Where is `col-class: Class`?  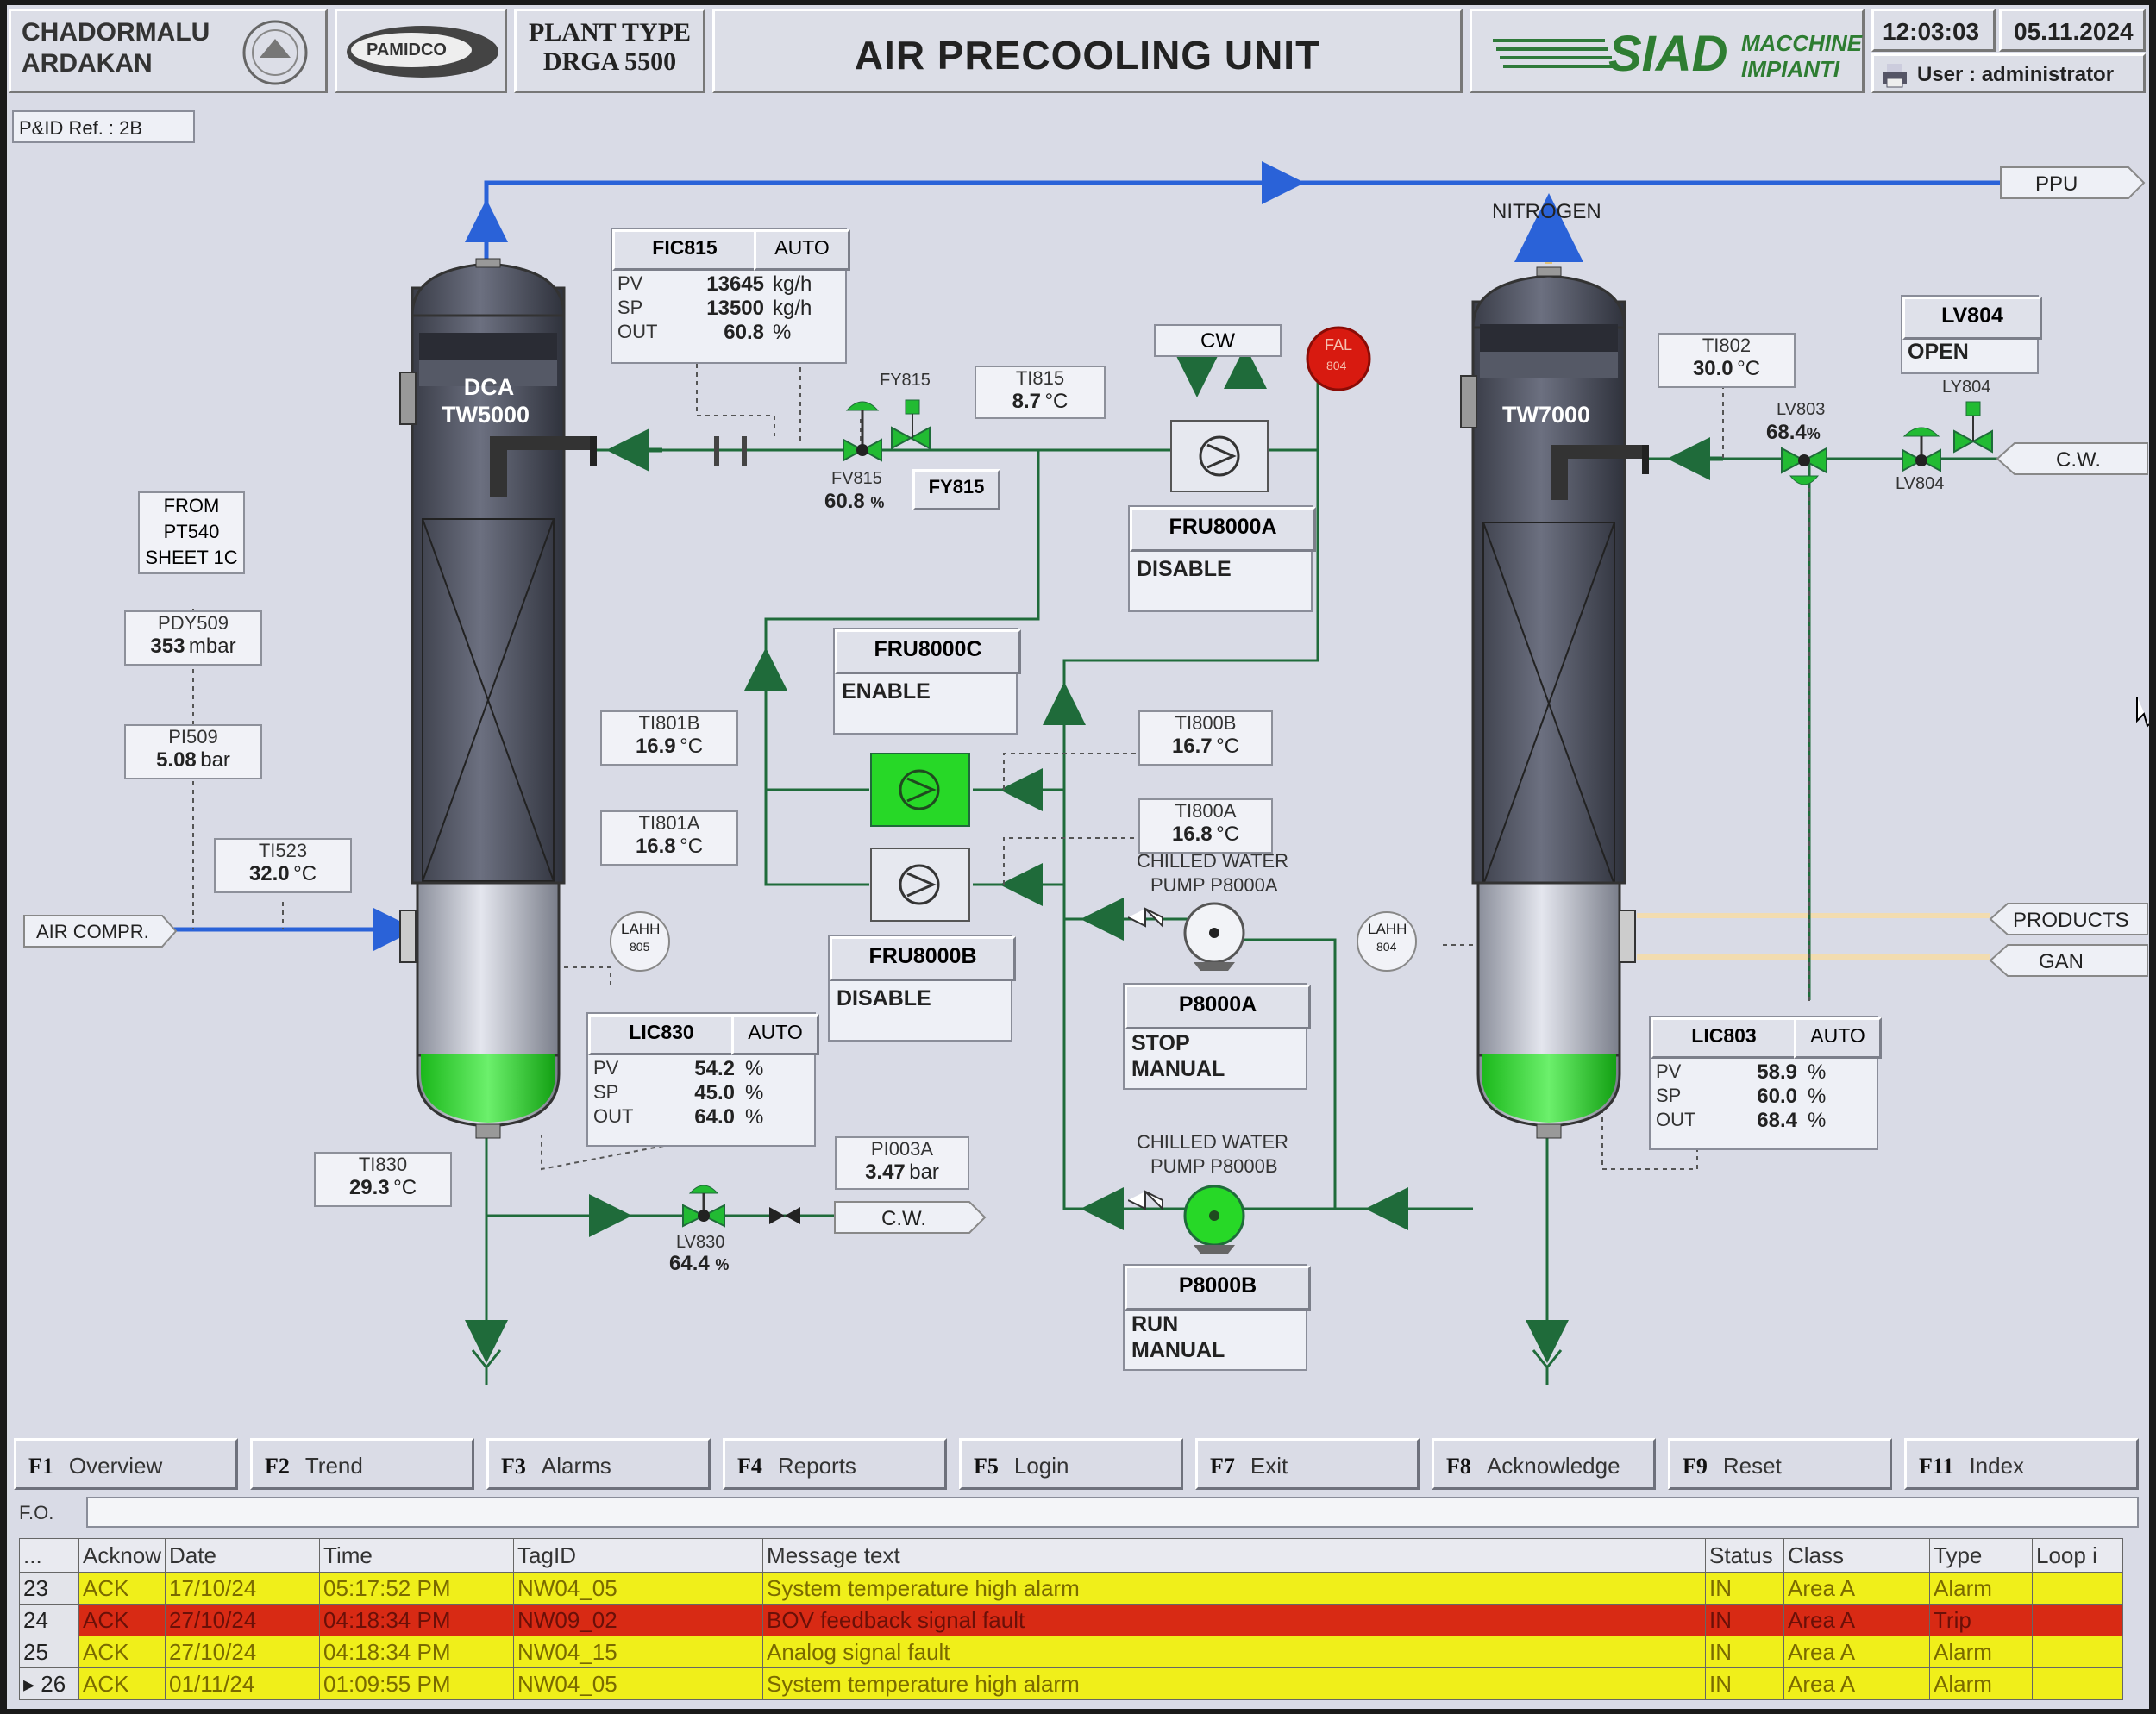 col-class: Class is located at coordinates (1856, 1555).